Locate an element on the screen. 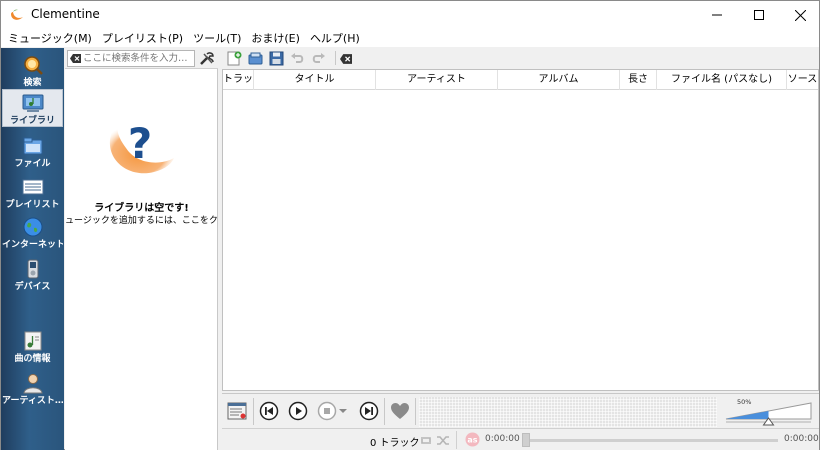 This screenshot has width=820, height=450. sidebar-item-playlists: プレイリスト is located at coordinates (32, 193).